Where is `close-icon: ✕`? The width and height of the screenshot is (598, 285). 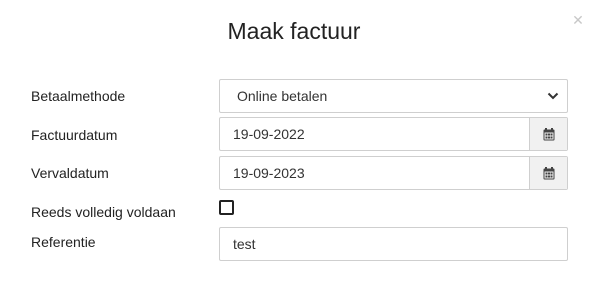
close-icon: ✕ is located at coordinates (578, 20).